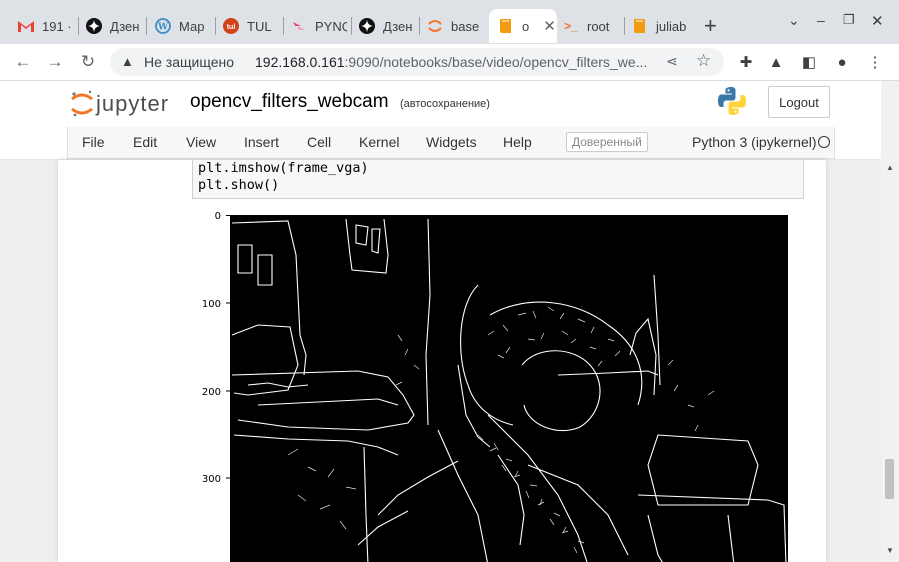  Describe the element at coordinates (889, 479) in the screenshot. I see `scrollbar-thumb` at that location.